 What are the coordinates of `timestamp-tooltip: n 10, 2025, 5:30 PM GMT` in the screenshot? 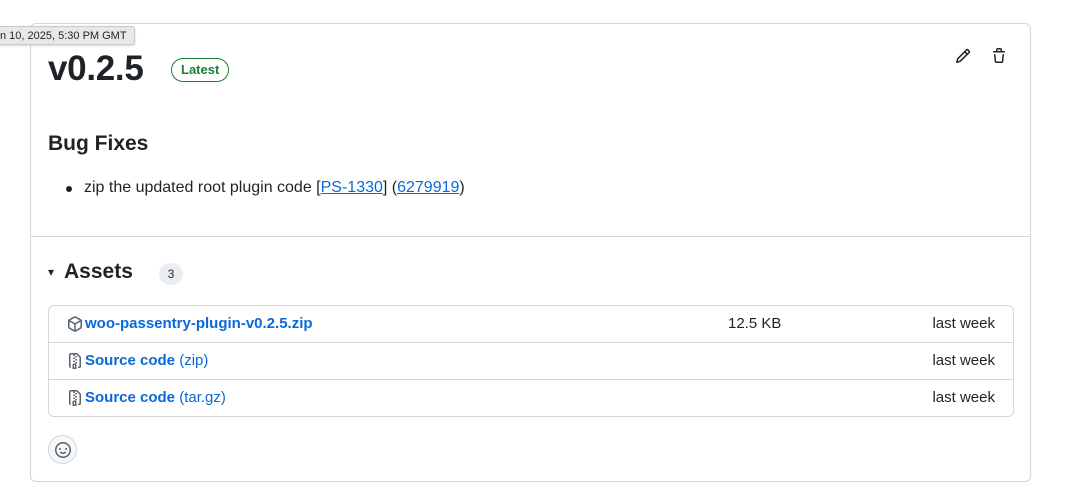 It's located at (67, 35).